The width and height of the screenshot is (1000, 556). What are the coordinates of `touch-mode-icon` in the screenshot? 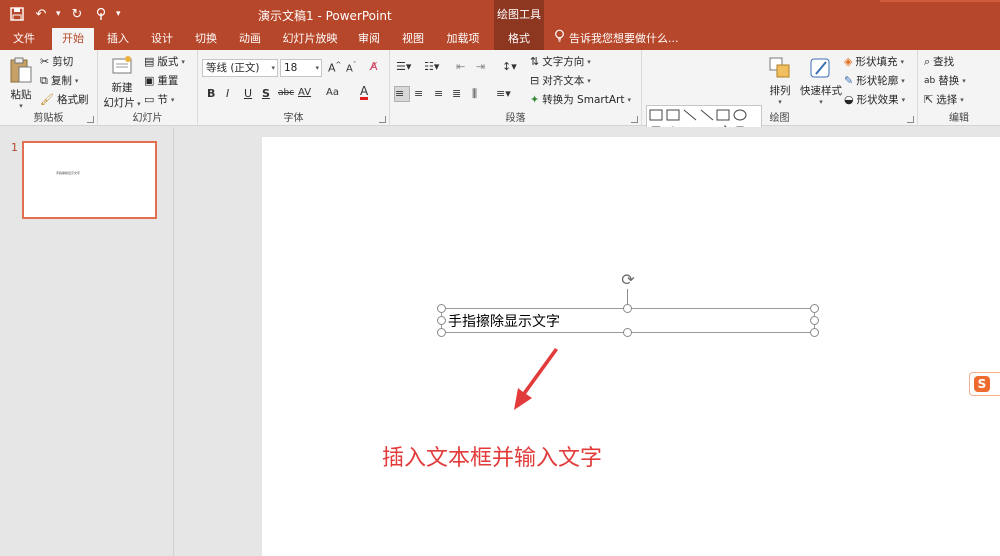 It's located at (101, 14).